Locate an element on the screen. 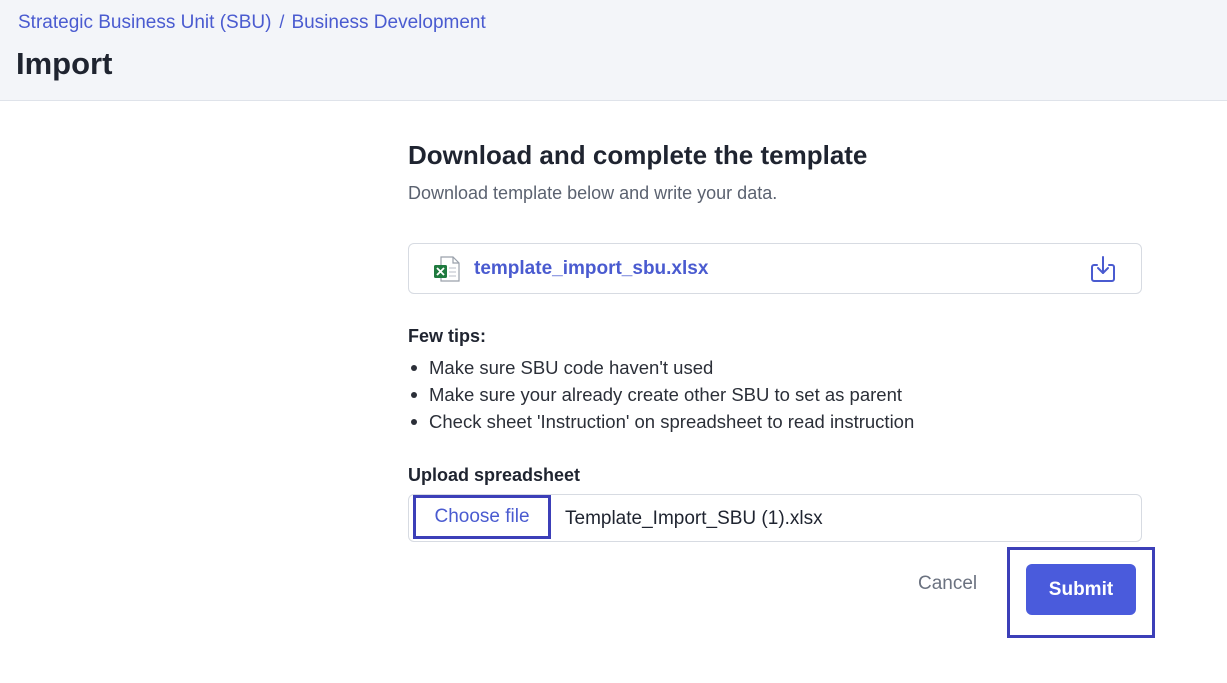  file-upload-field: Choose file Template_Import_SBU (1).xlsx is located at coordinates (775, 518).